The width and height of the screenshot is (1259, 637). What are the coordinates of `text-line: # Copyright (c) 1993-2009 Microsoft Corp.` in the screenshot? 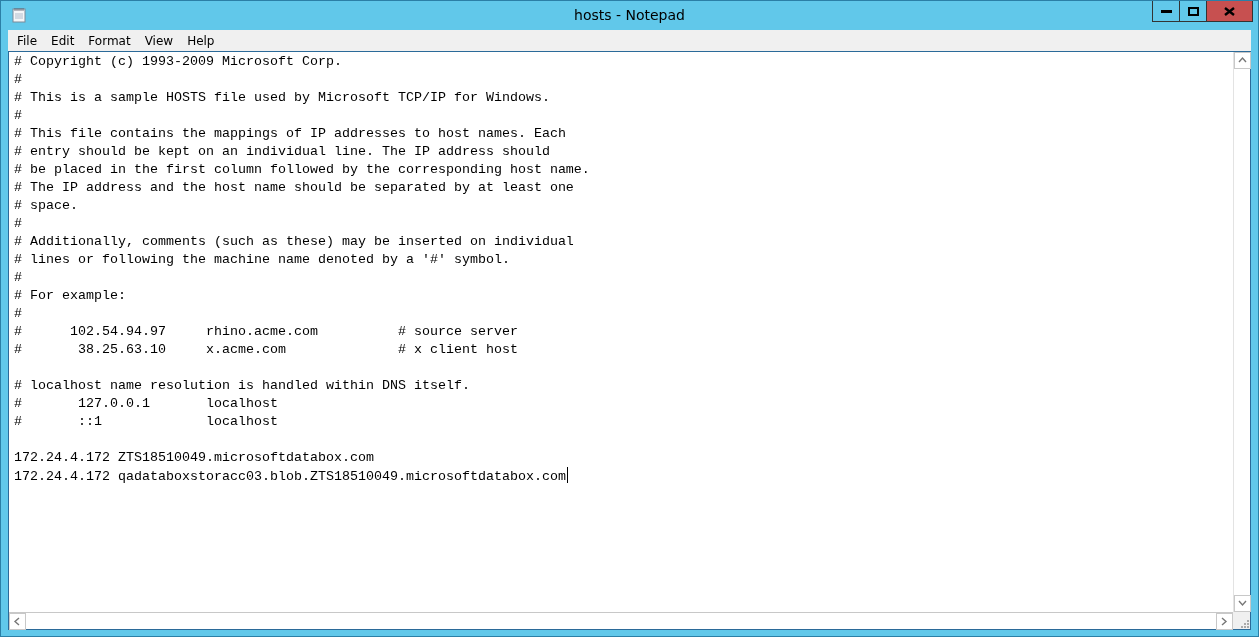 It's located at (178, 62).